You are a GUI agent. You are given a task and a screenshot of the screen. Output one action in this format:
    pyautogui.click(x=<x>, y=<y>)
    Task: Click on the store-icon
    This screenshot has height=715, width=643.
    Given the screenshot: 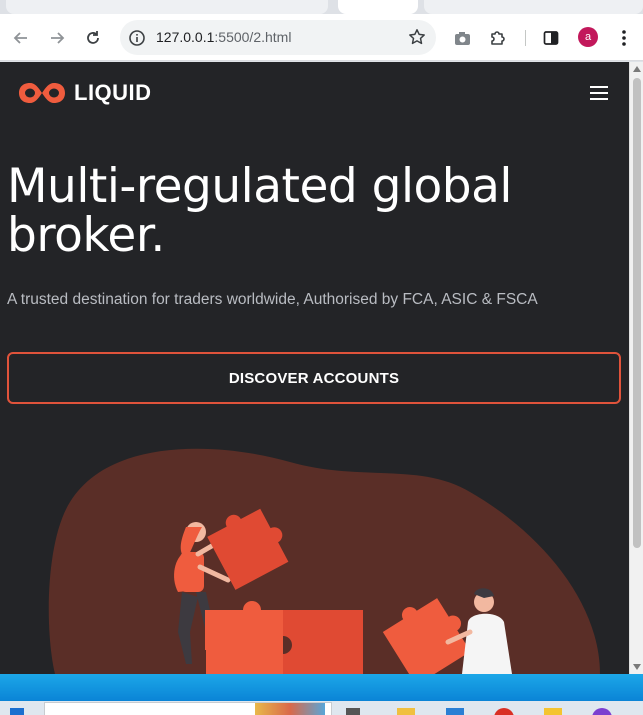 What is the action you would take?
    pyautogui.click(x=455, y=711)
    